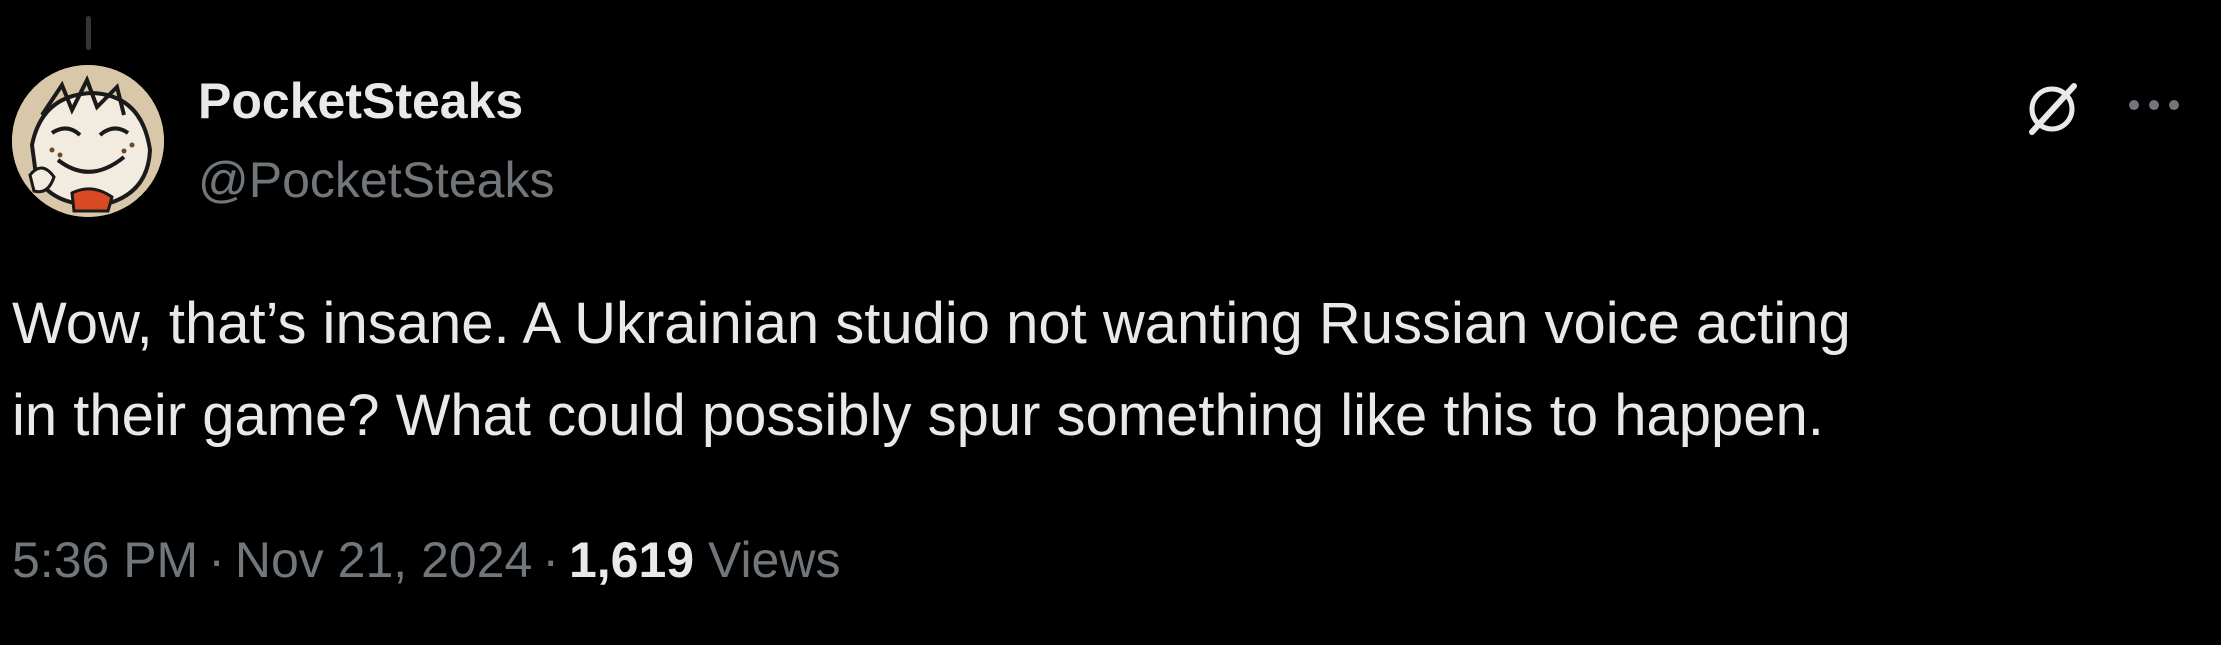  Describe the element at coordinates (360, 101) in the screenshot. I see `author-display-name: PocketSteaks` at that location.